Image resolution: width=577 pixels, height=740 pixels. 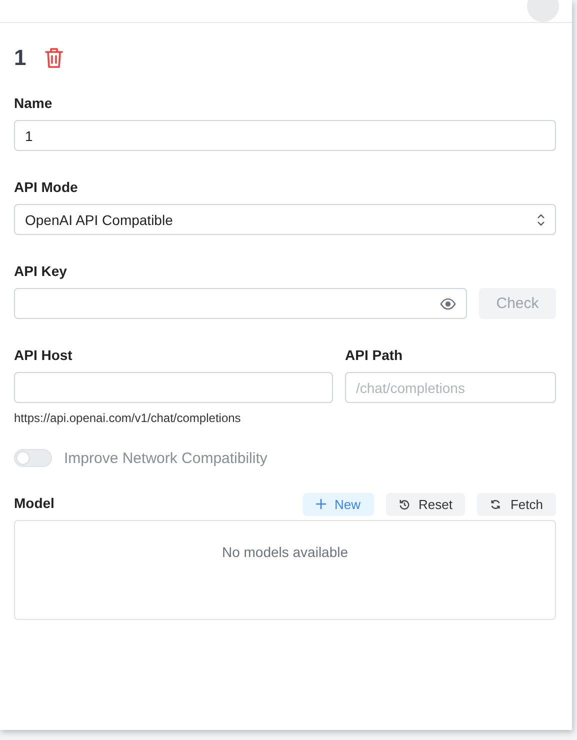 What do you see at coordinates (33, 458) in the screenshot?
I see `toggle-switch` at bounding box center [33, 458].